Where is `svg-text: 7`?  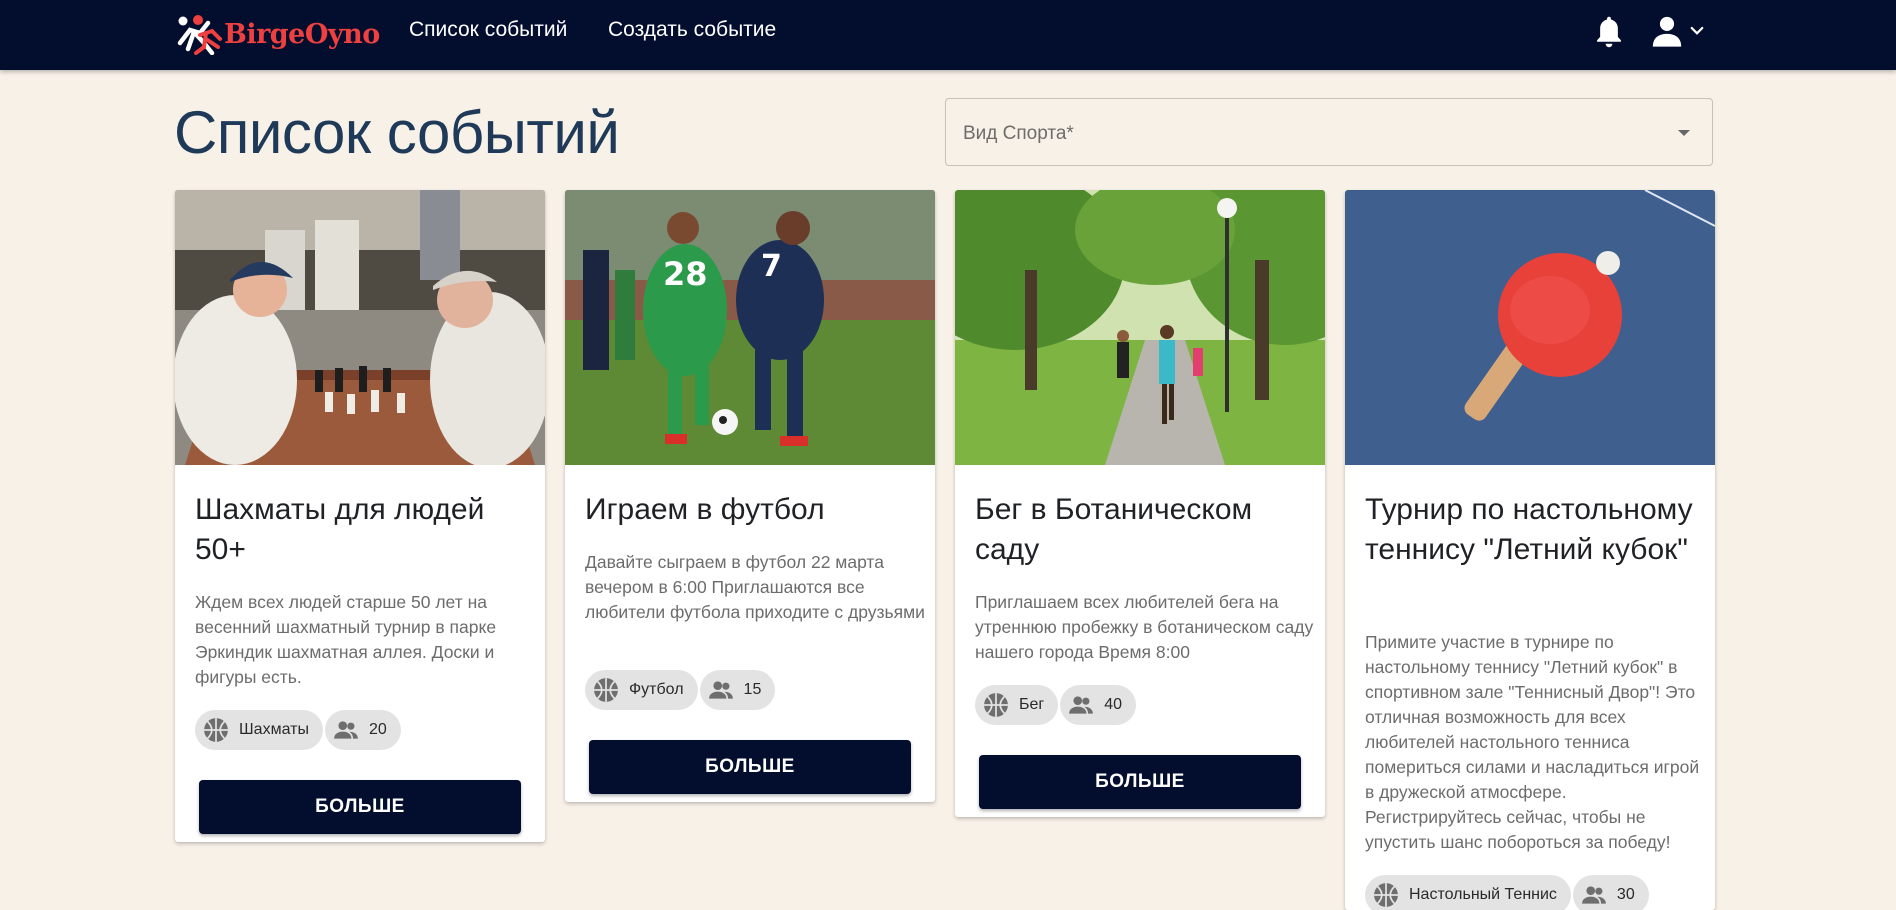
svg-text: 7 is located at coordinates (771, 266).